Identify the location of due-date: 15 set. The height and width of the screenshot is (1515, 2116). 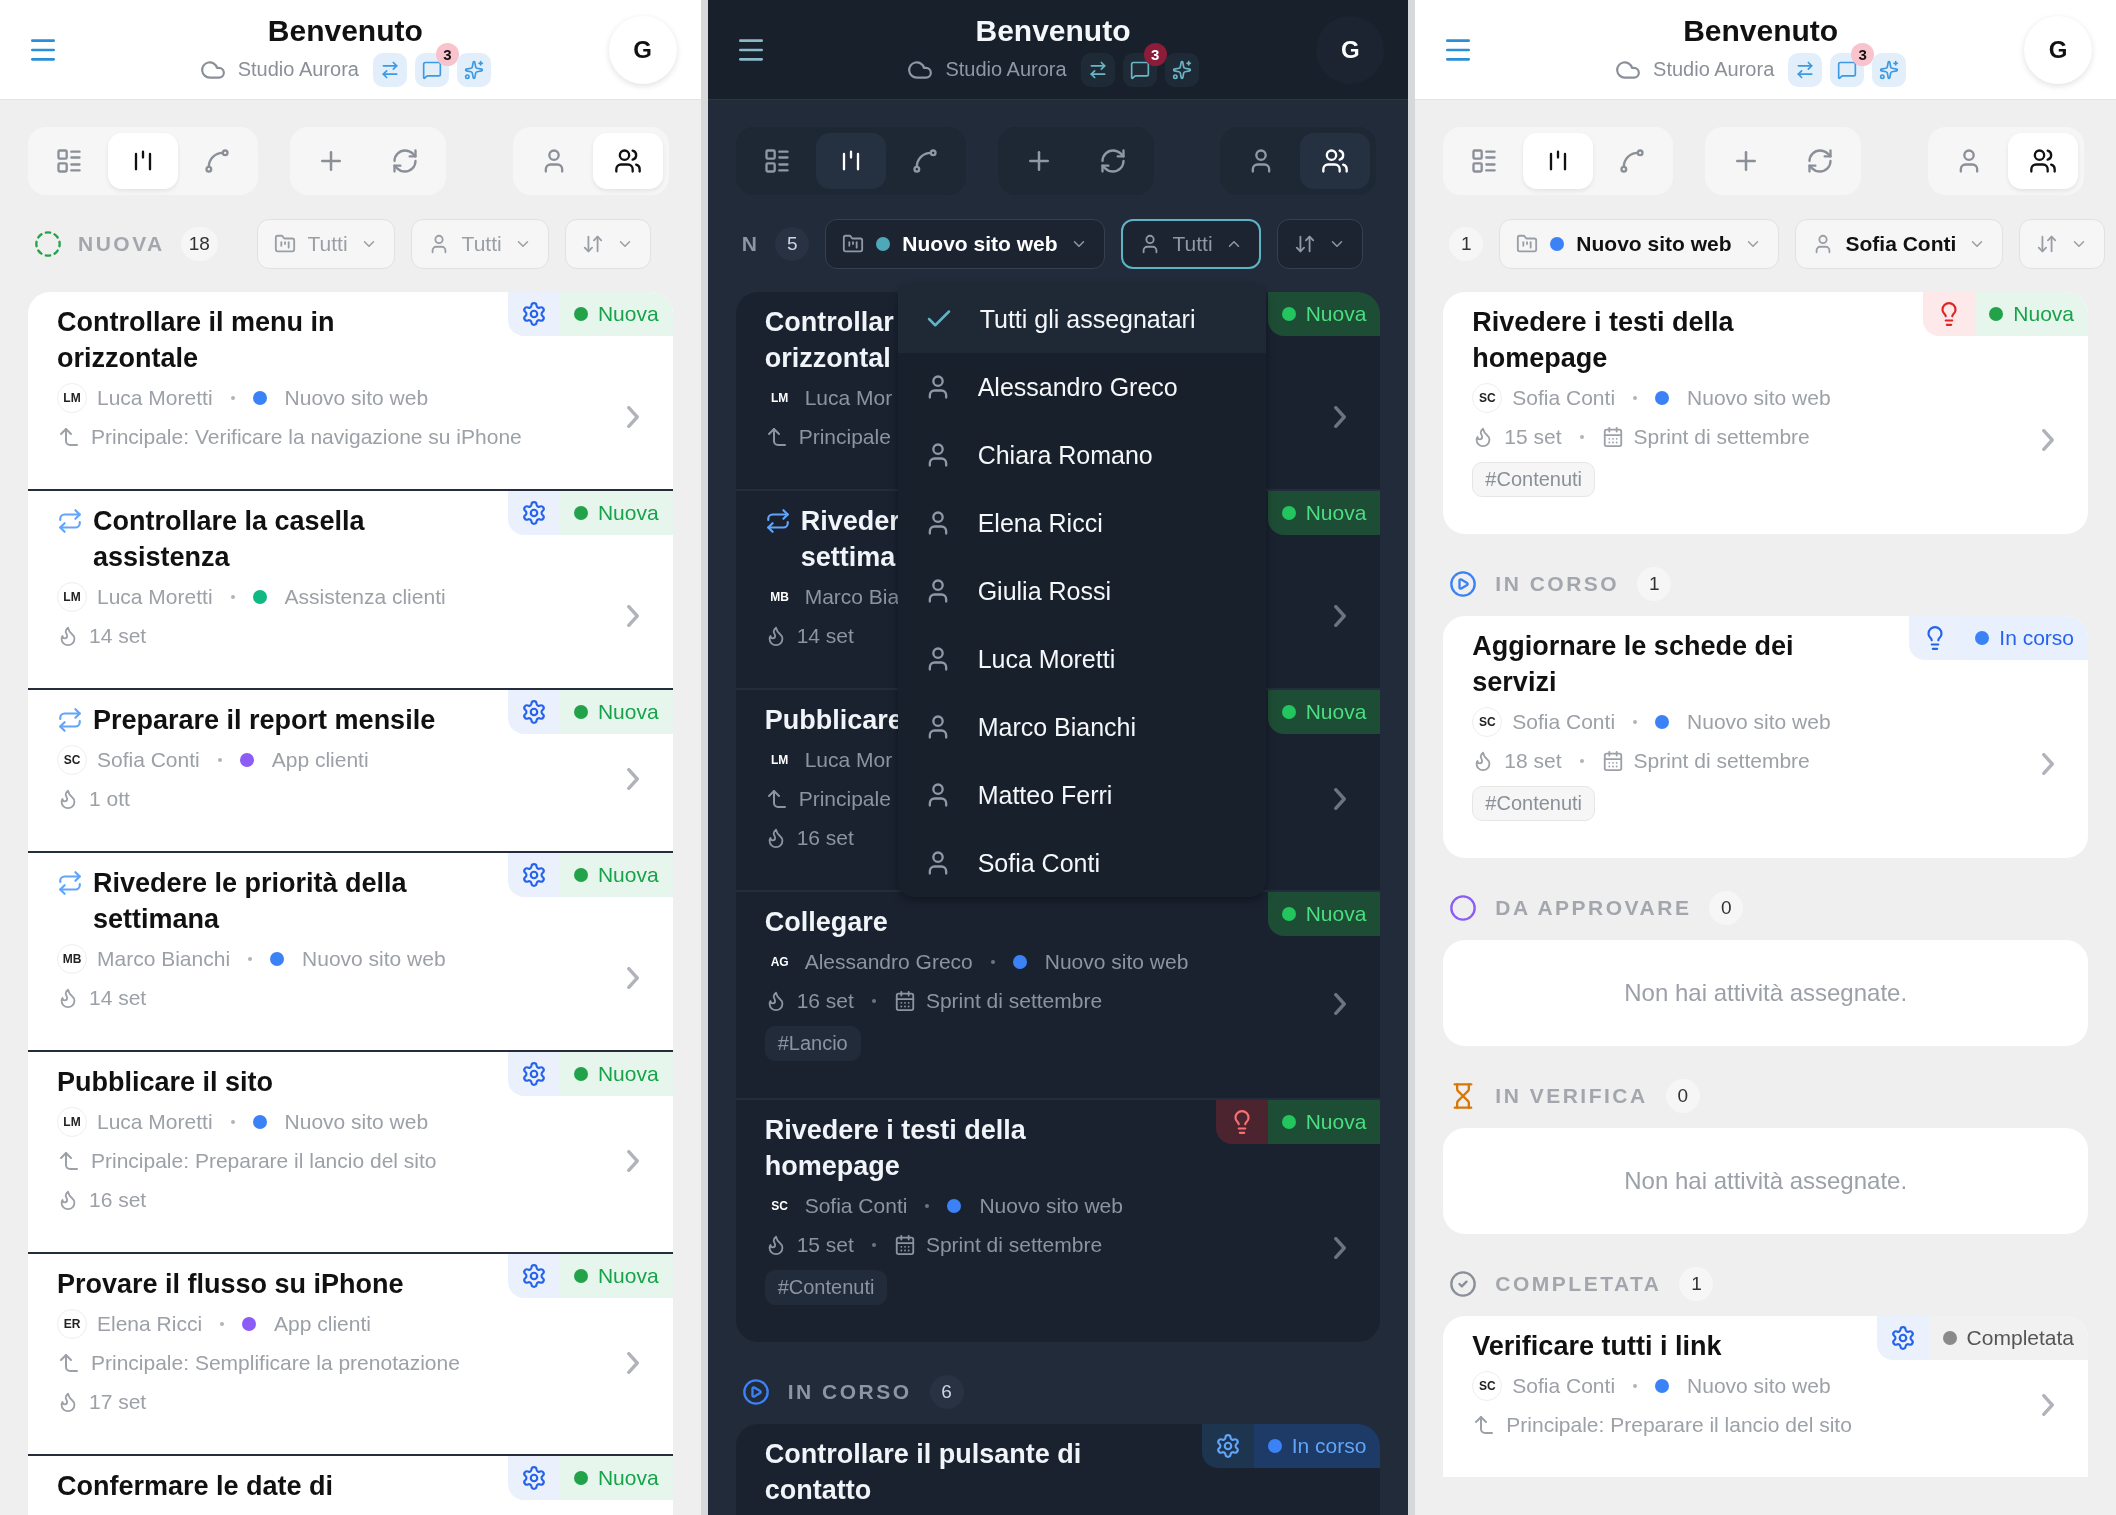
(1533, 436).